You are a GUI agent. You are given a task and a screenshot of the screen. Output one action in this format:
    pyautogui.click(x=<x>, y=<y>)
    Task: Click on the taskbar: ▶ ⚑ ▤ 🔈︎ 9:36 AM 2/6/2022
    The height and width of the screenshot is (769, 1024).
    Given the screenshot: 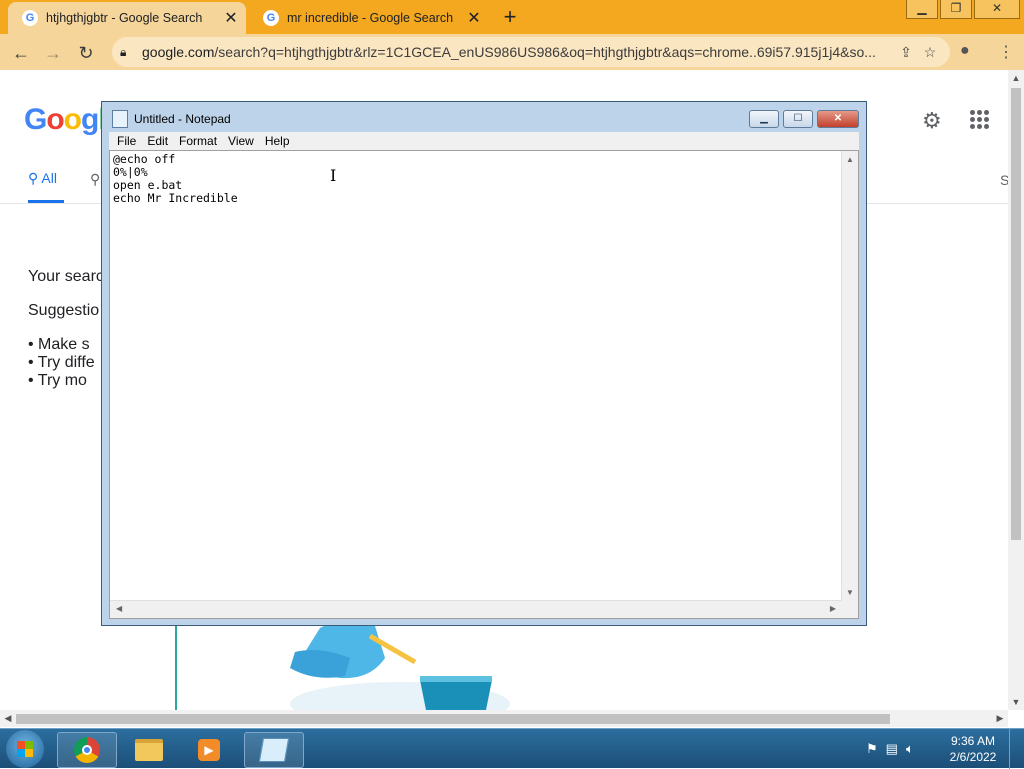 What is the action you would take?
    pyautogui.click(x=512, y=748)
    